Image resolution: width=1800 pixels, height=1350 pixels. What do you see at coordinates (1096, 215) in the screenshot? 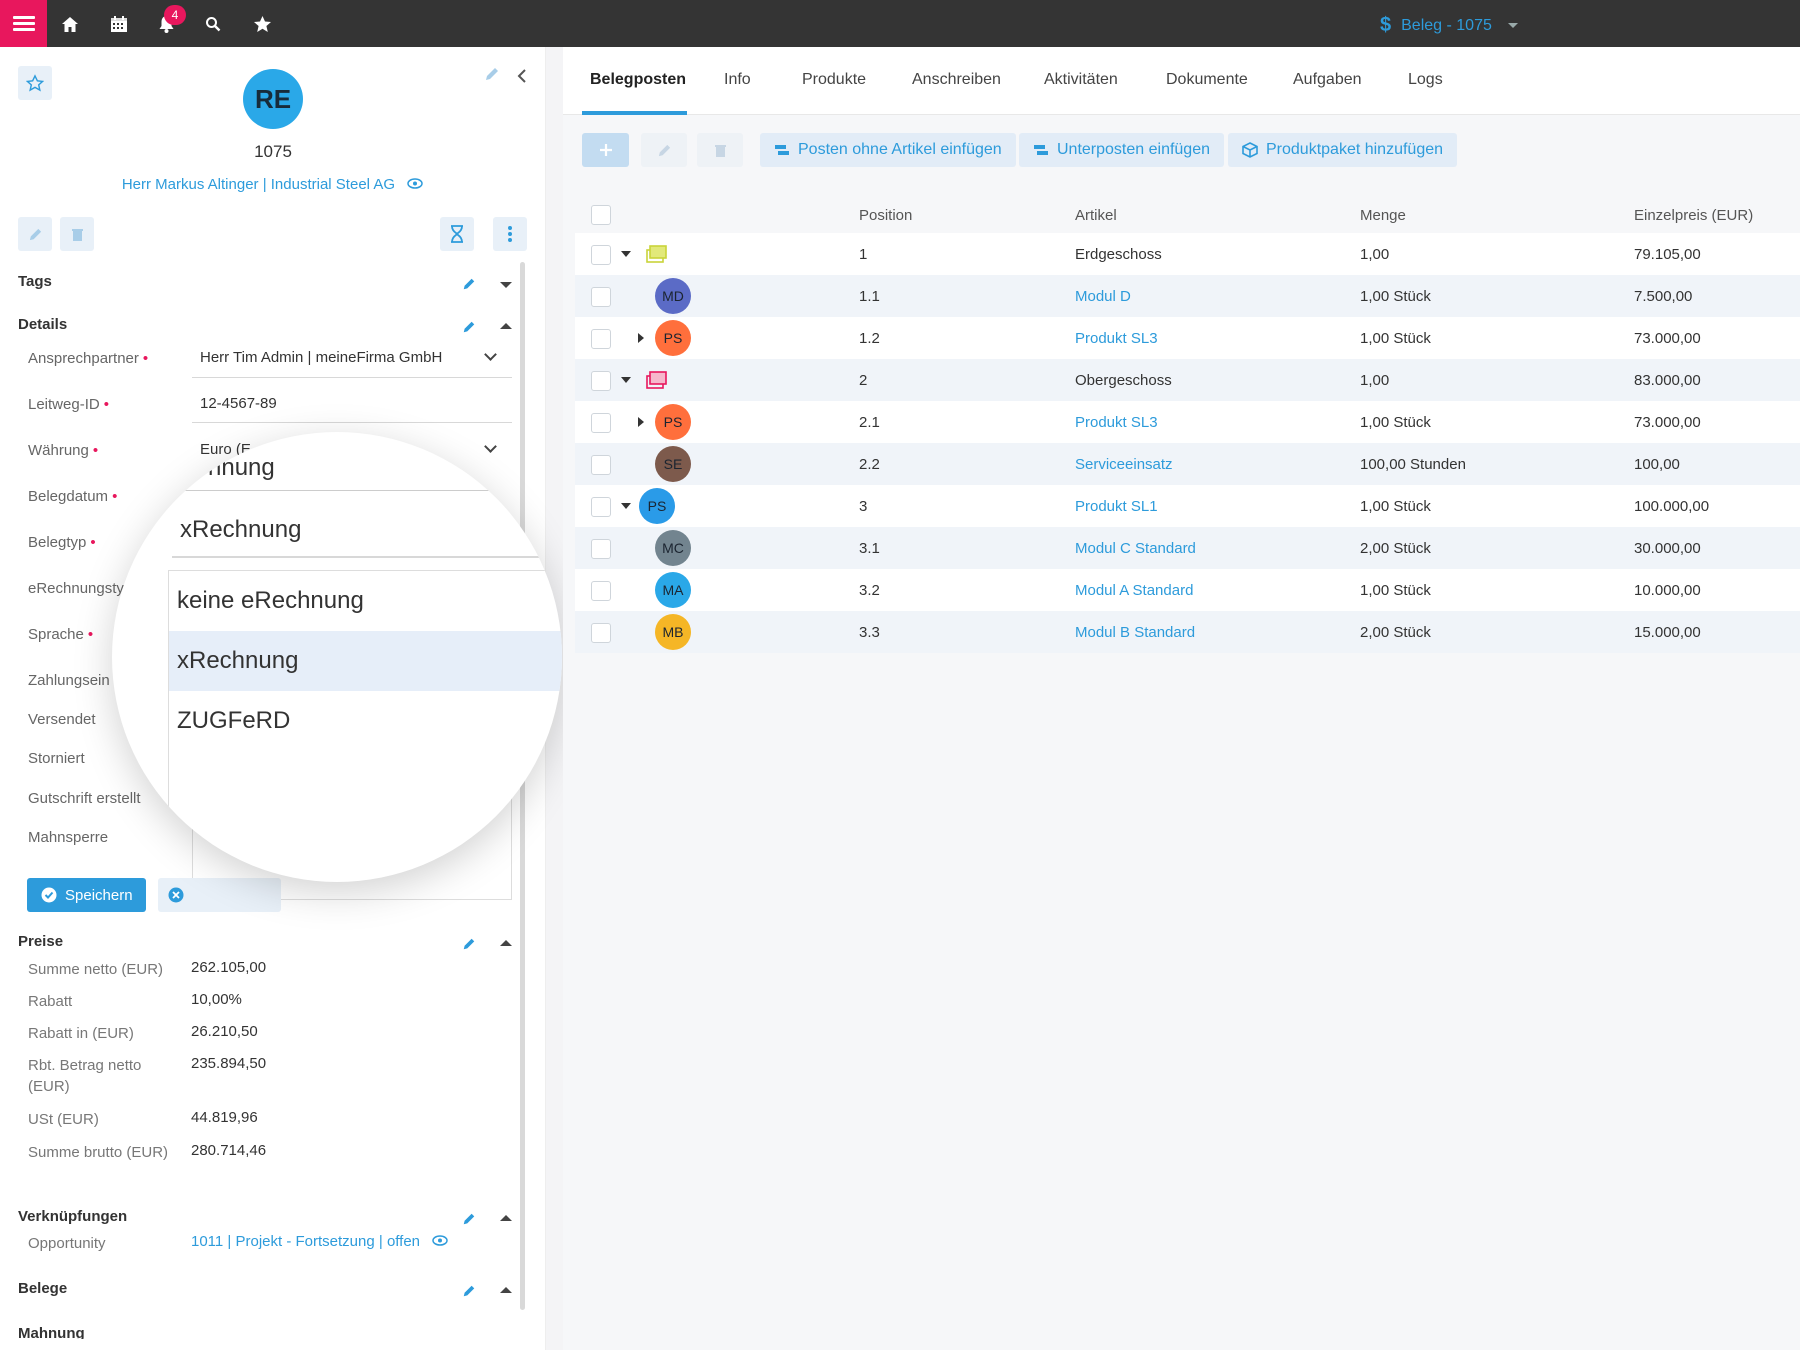
I see `column-header-artikel: Artikel` at bounding box center [1096, 215].